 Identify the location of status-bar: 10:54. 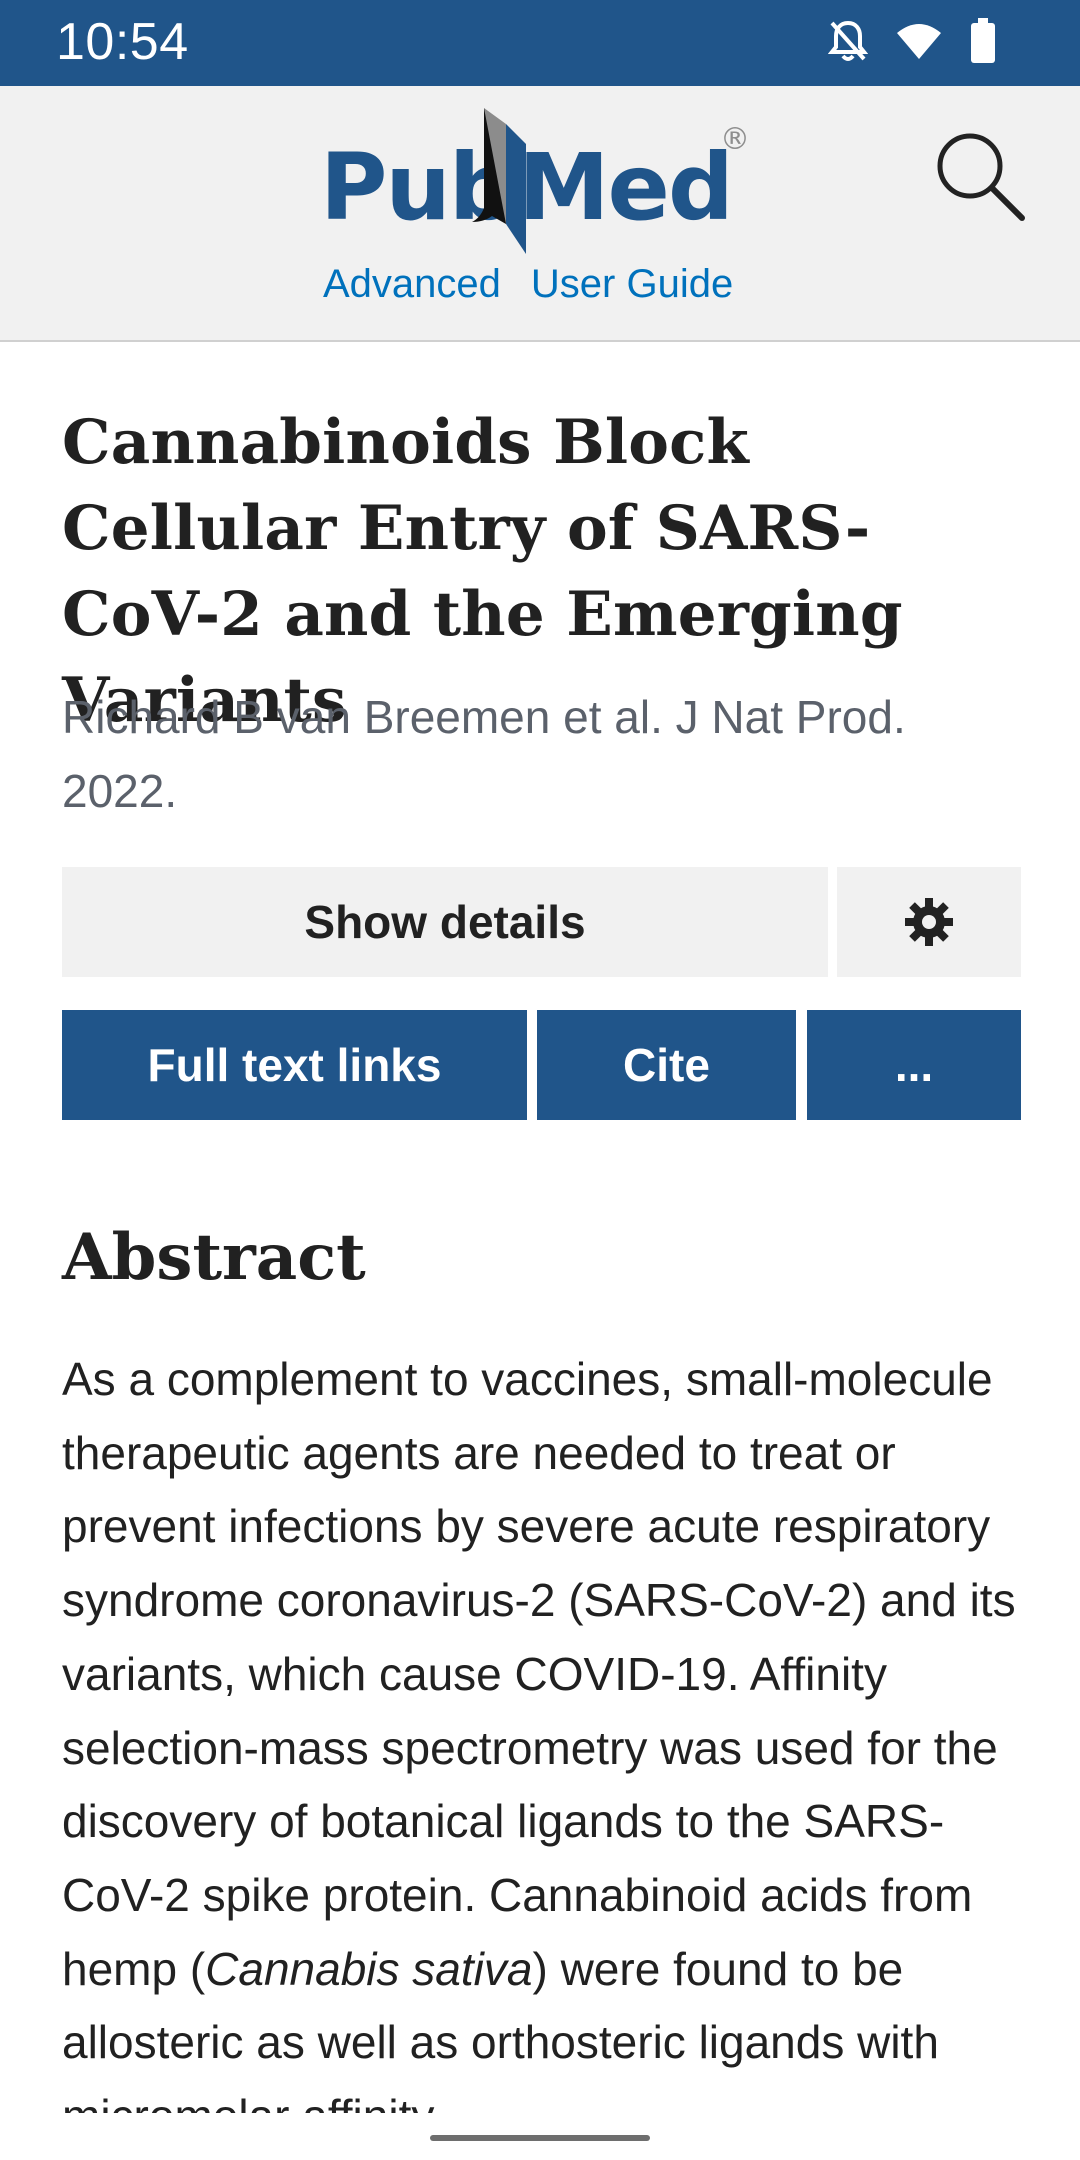
(540, 43).